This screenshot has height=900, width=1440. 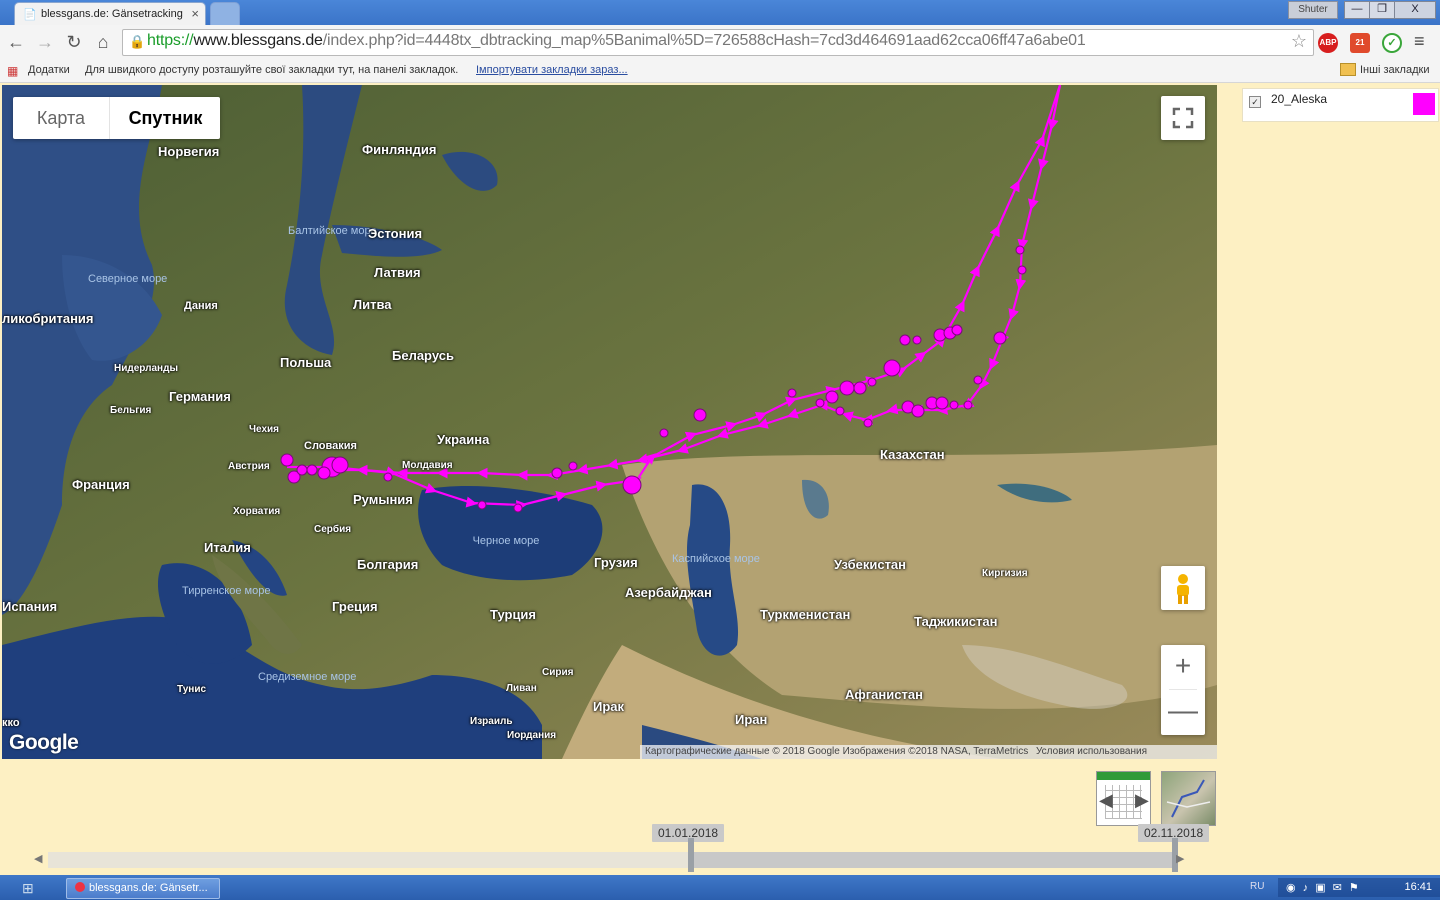 What do you see at coordinates (668, 592) in the screenshot?
I see `label-azerbaijan: Азербайджан` at bounding box center [668, 592].